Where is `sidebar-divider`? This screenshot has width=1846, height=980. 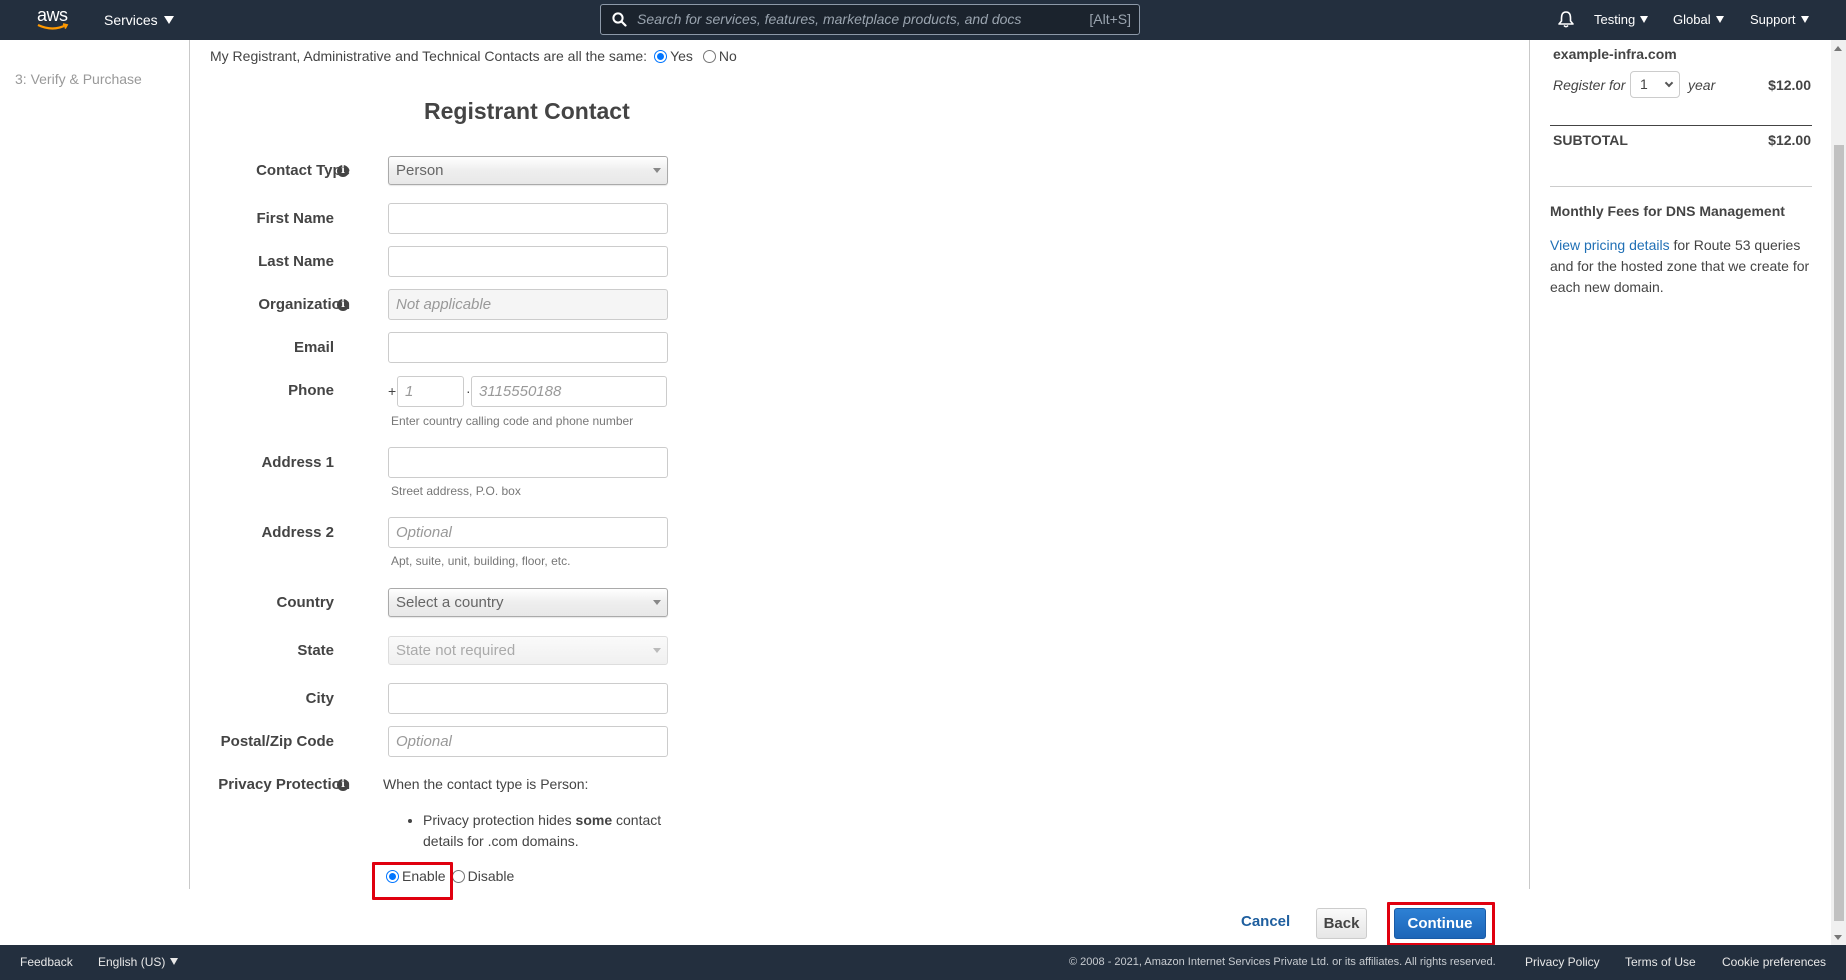
sidebar-divider is located at coordinates (189, 464).